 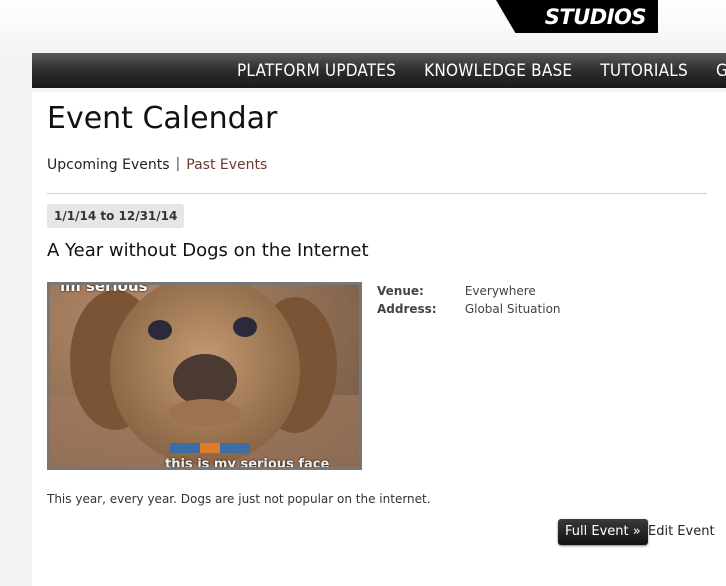 What do you see at coordinates (603, 532) in the screenshot?
I see `full-event-button: Full Event »` at bounding box center [603, 532].